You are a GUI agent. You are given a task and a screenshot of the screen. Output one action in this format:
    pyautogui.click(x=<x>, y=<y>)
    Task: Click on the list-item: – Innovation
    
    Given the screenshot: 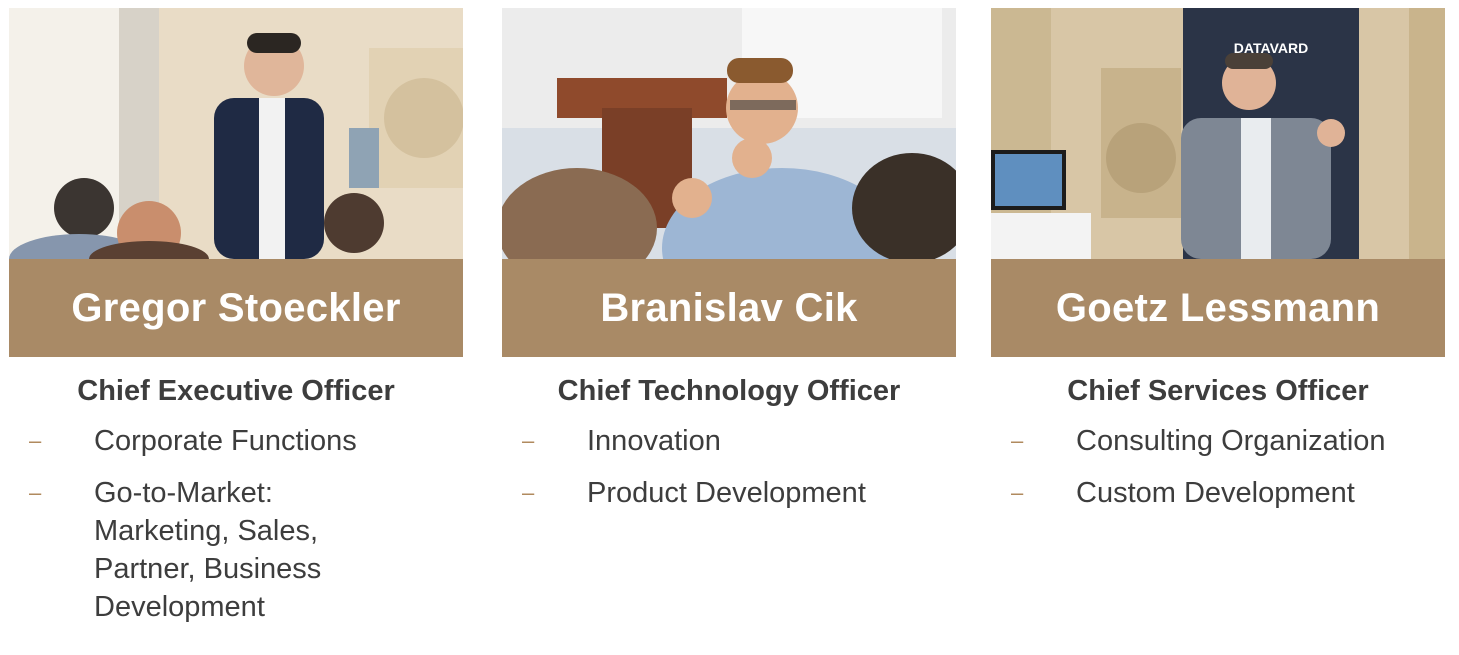 What is the action you would take?
    pyautogui.click(x=729, y=441)
    